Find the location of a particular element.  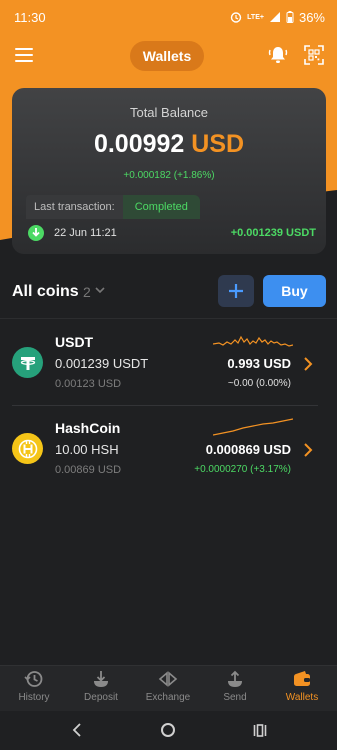

send-icon is located at coordinates (235, 678).